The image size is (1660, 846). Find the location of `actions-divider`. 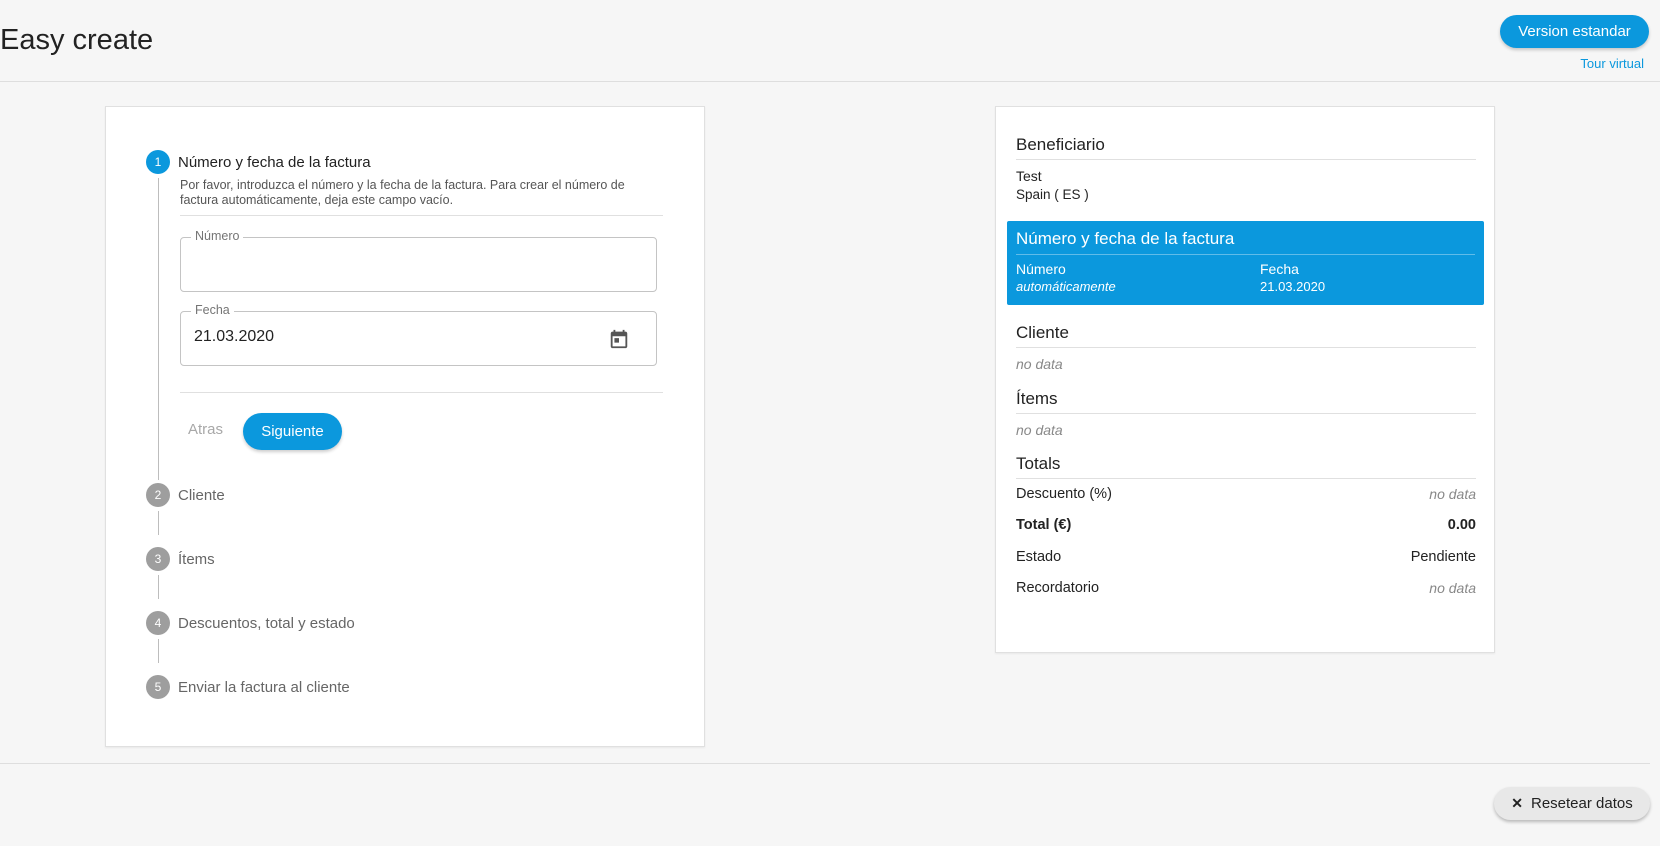

actions-divider is located at coordinates (421, 392).